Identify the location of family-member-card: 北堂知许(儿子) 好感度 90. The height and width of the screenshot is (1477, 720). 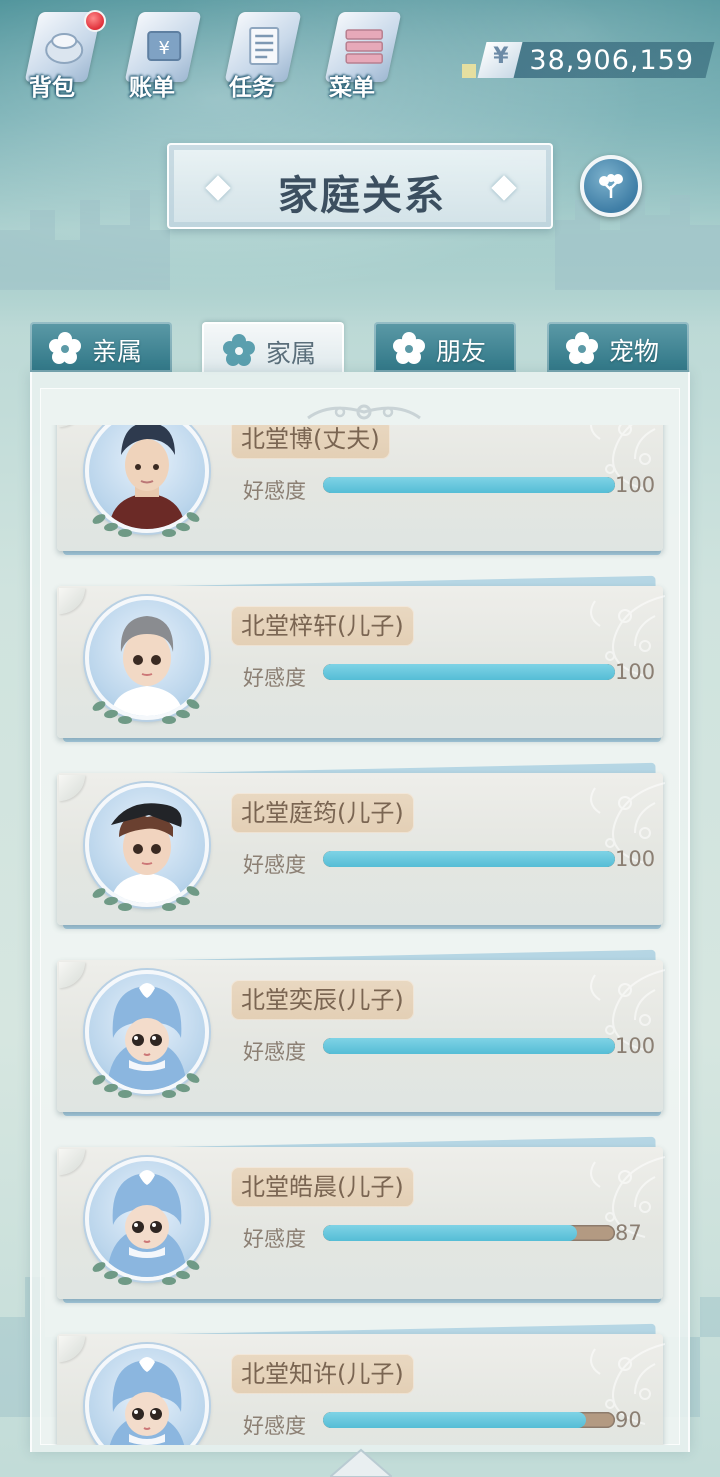
(361, 1384).